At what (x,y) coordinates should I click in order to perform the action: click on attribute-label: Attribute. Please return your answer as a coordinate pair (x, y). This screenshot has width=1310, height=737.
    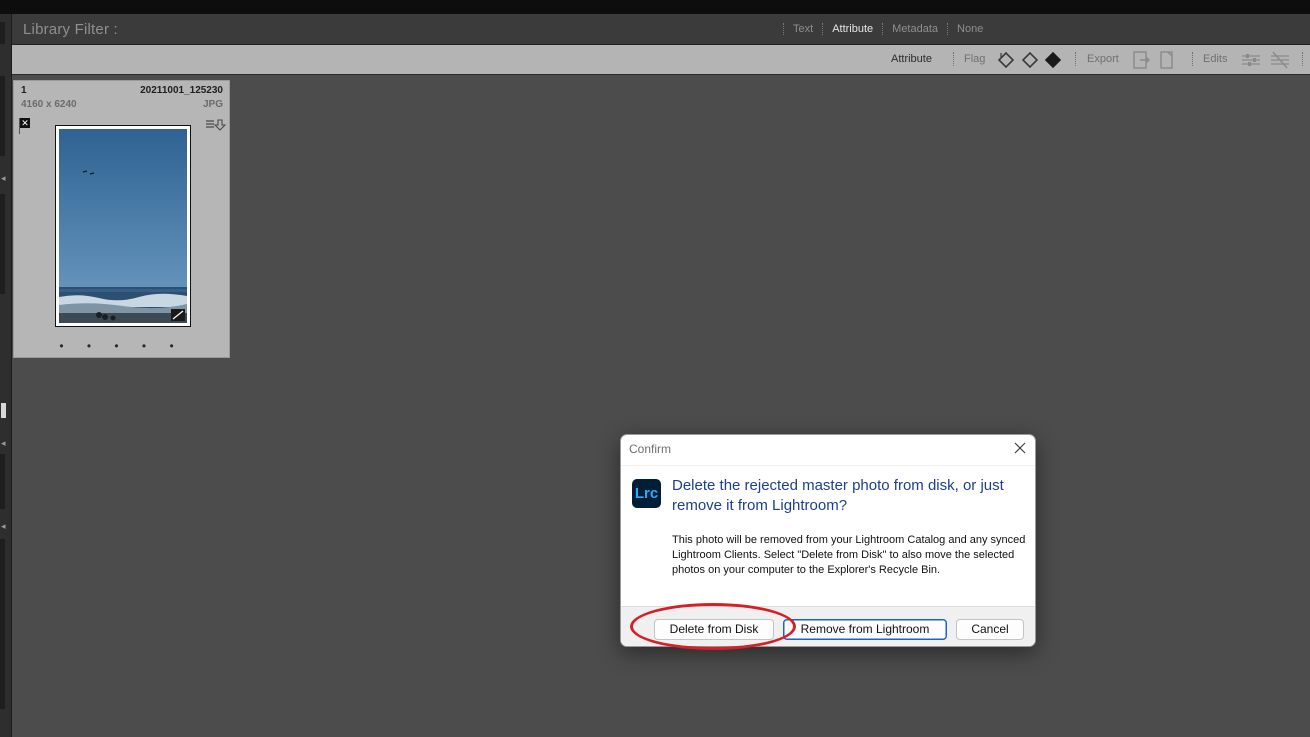
    Looking at the image, I should click on (911, 59).